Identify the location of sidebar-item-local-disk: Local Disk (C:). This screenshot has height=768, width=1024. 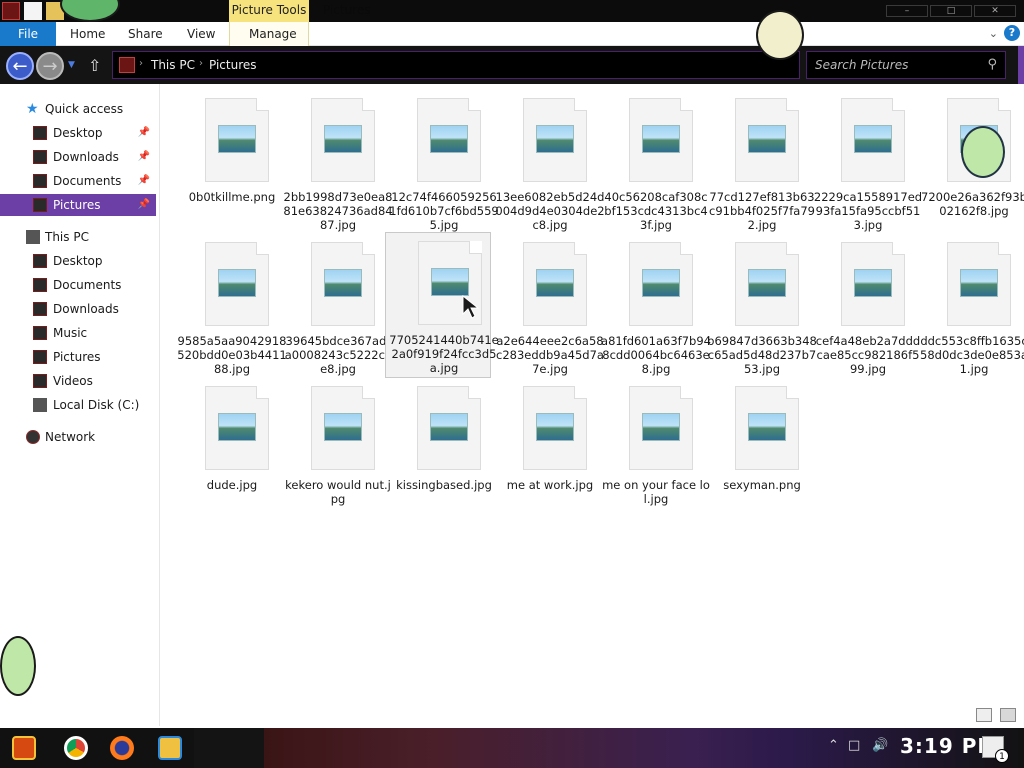
(78, 405).